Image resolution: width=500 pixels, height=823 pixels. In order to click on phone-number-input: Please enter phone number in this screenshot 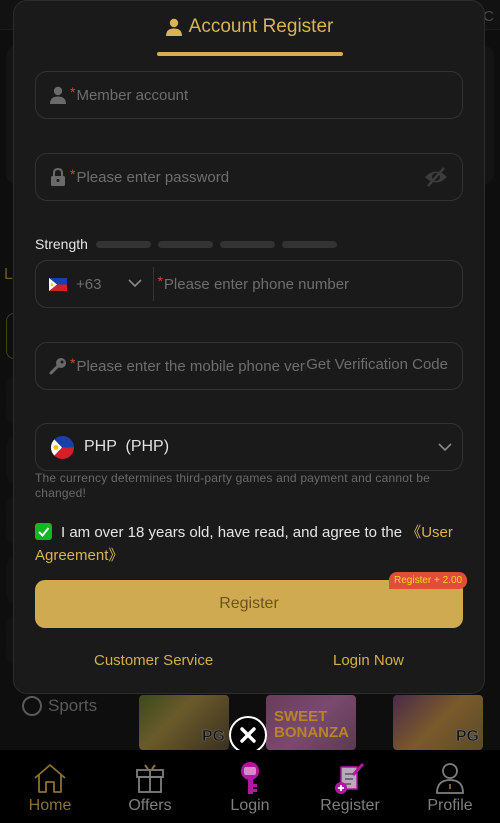, I will do `click(256, 284)`.